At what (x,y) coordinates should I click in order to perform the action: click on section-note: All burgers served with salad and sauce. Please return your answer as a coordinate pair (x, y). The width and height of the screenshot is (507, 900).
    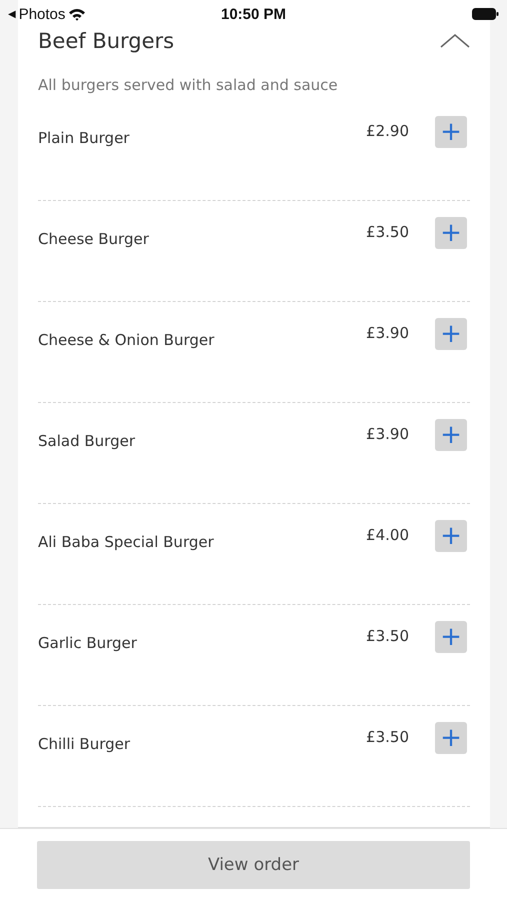
    Looking at the image, I should click on (188, 85).